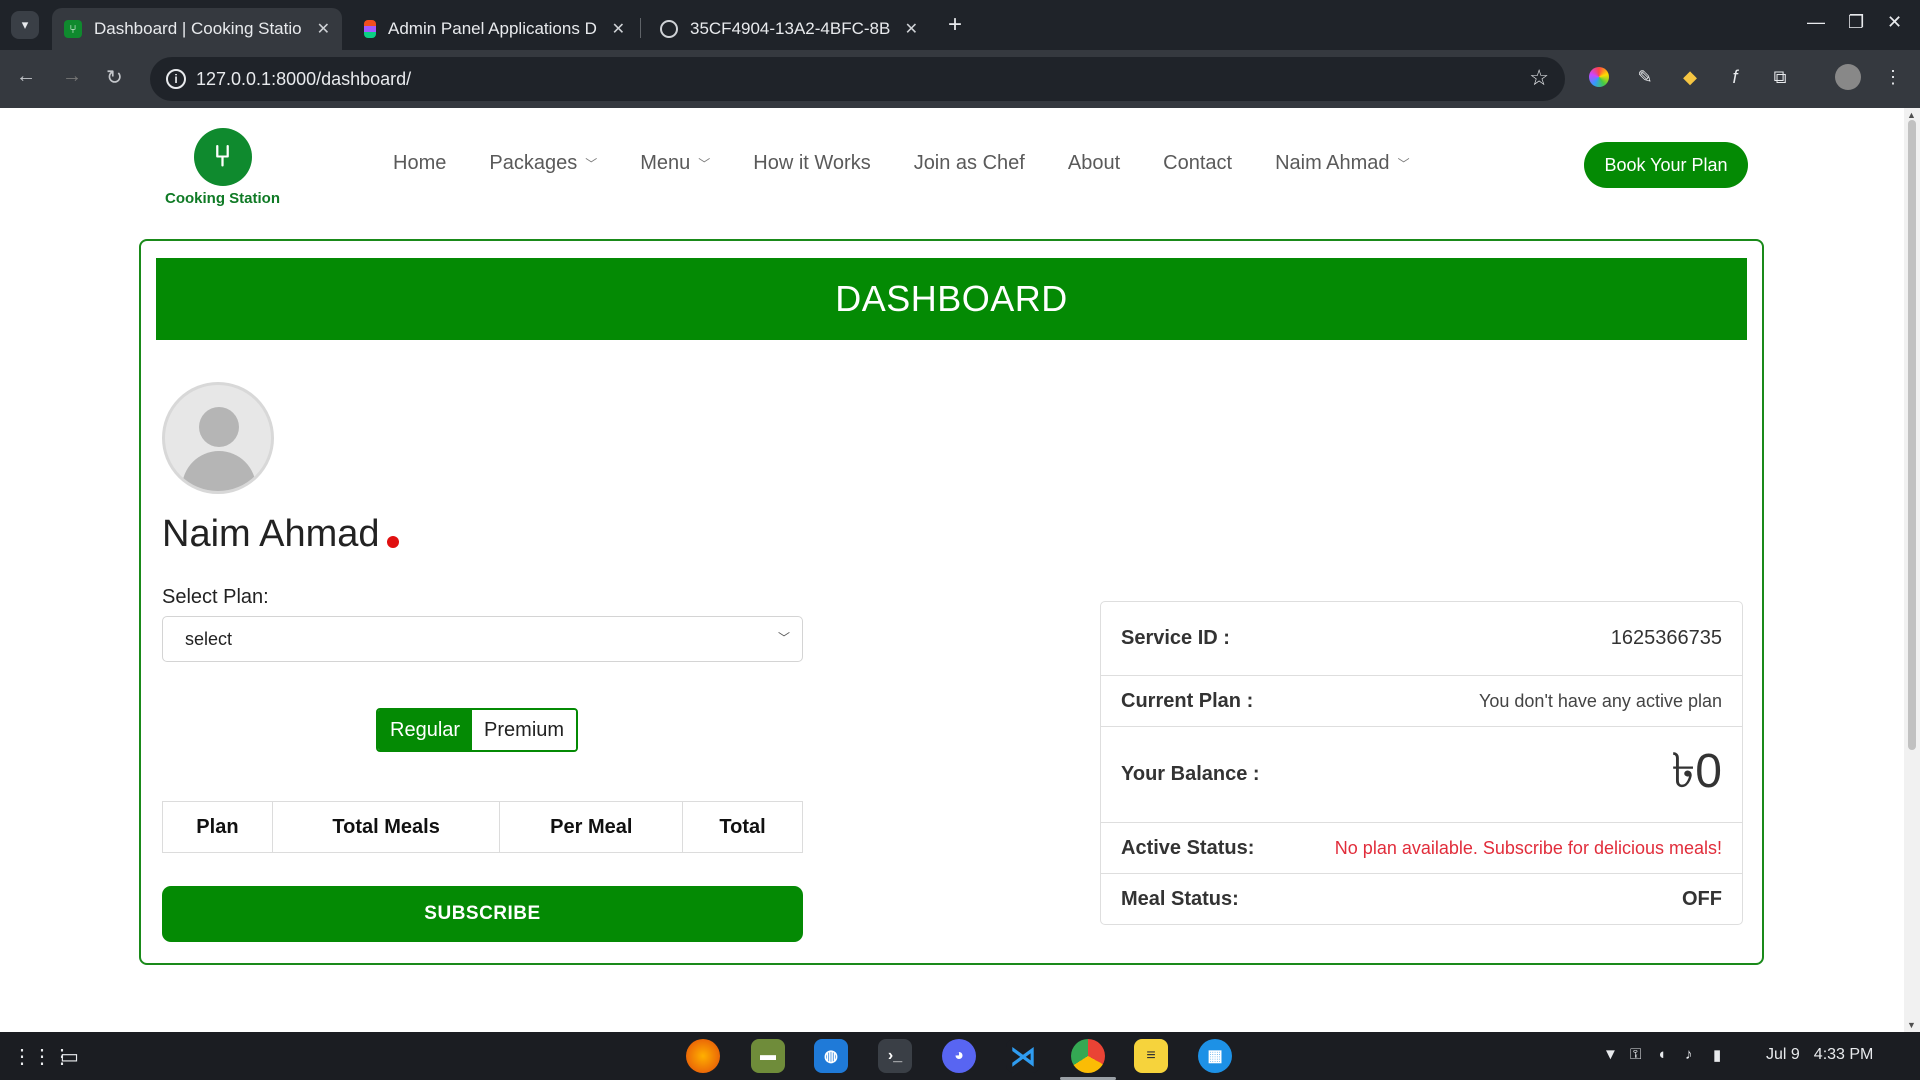  Describe the element at coordinates (1421, 899) in the screenshot. I see `meal-status-row: Meal Status: OFF` at that location.